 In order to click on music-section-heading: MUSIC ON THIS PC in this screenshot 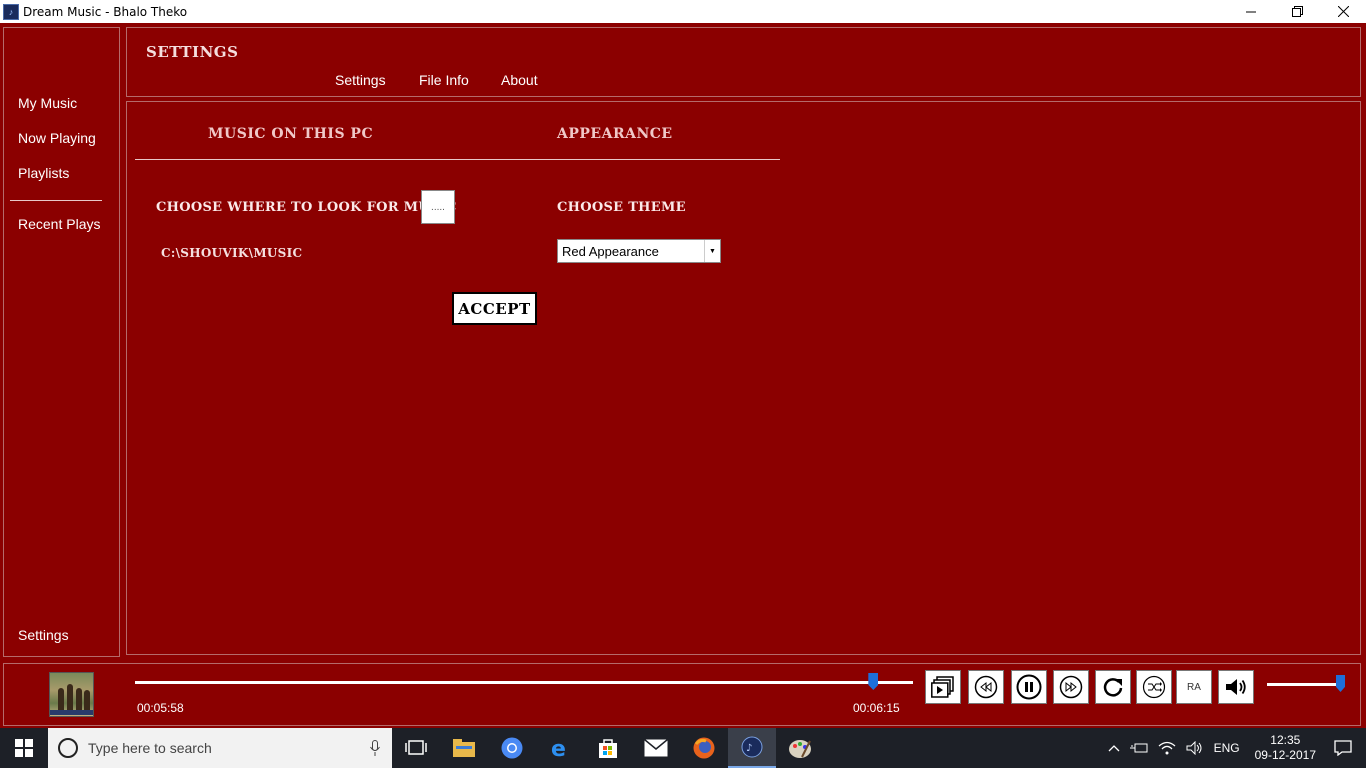, I will do `click(291, 134)`.